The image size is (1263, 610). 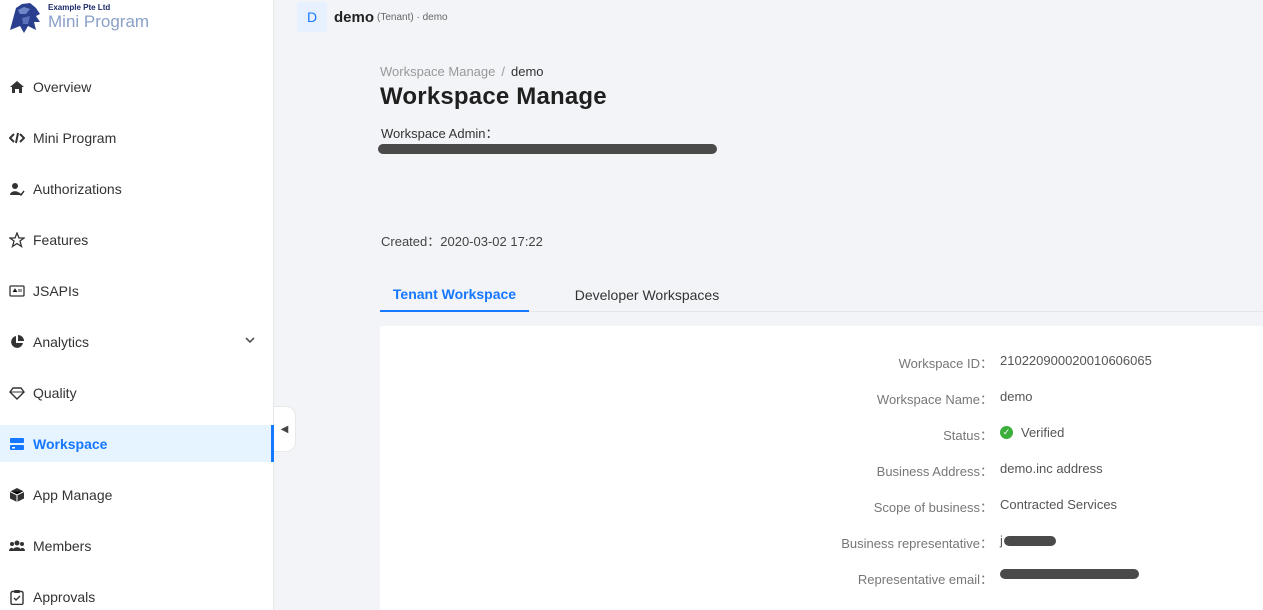 What do you see at coordinates (137, 239) in the screenshot?
I see `sidebar-item-features: Features` at bounding box center [137, 239].